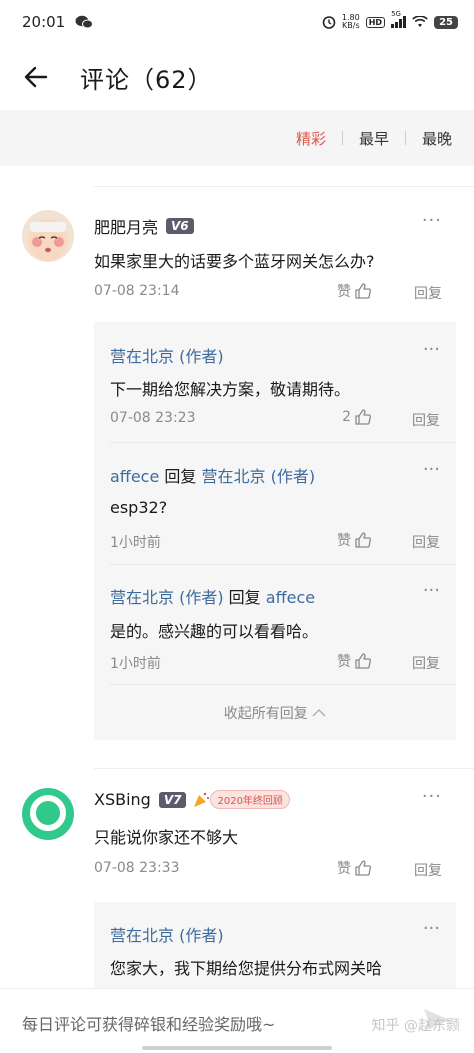 This screenshot has height=1053, width=474. What do you see at coordinates (126, 226) in the screenshot?
I see `author-name: 肥肥月亮` at bounding box center [126, 226].